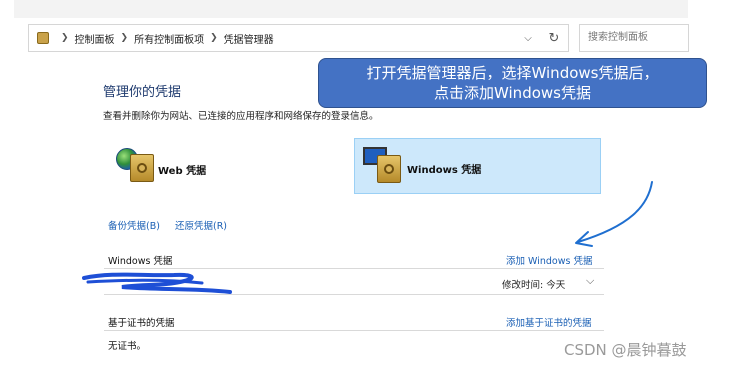 Image resolution: width=737 pixels, height=368 pixels. I want to click on page-subtitle: 查看并删除你为网站、已连接的应用程序和网络保存的登录信息。, so click(241, 116).